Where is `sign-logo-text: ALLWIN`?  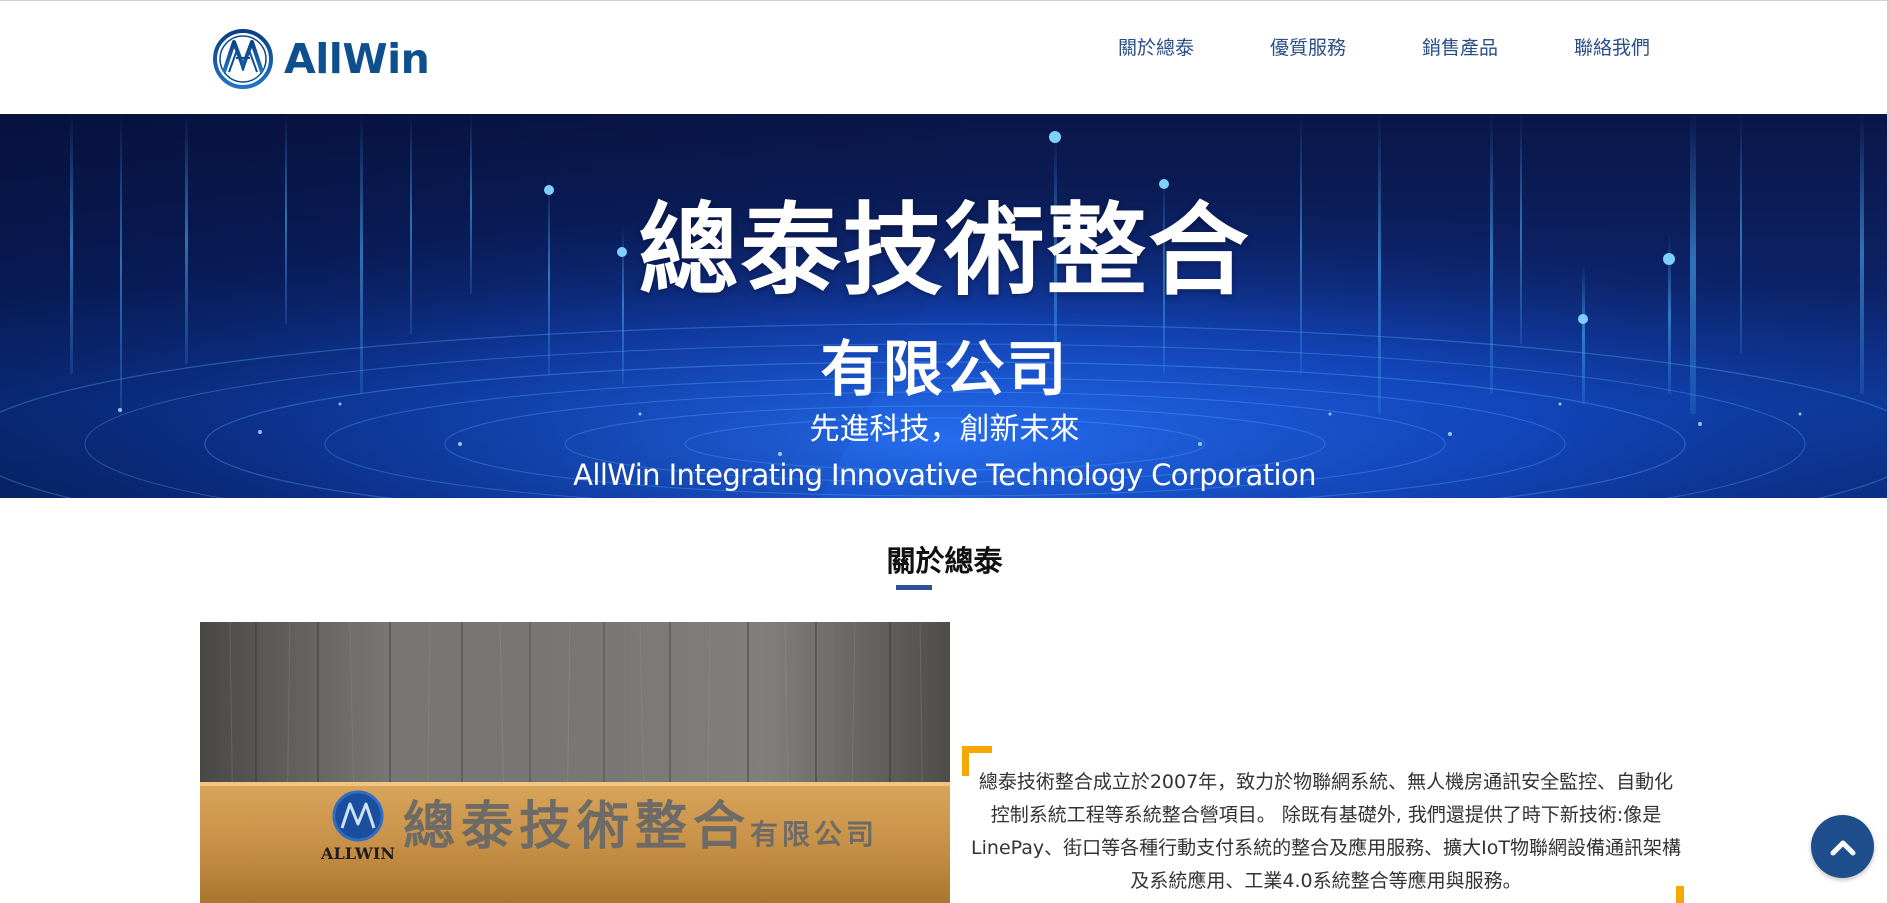 sign-logo-text: ALLWIN is located at coordinates (357, 853).